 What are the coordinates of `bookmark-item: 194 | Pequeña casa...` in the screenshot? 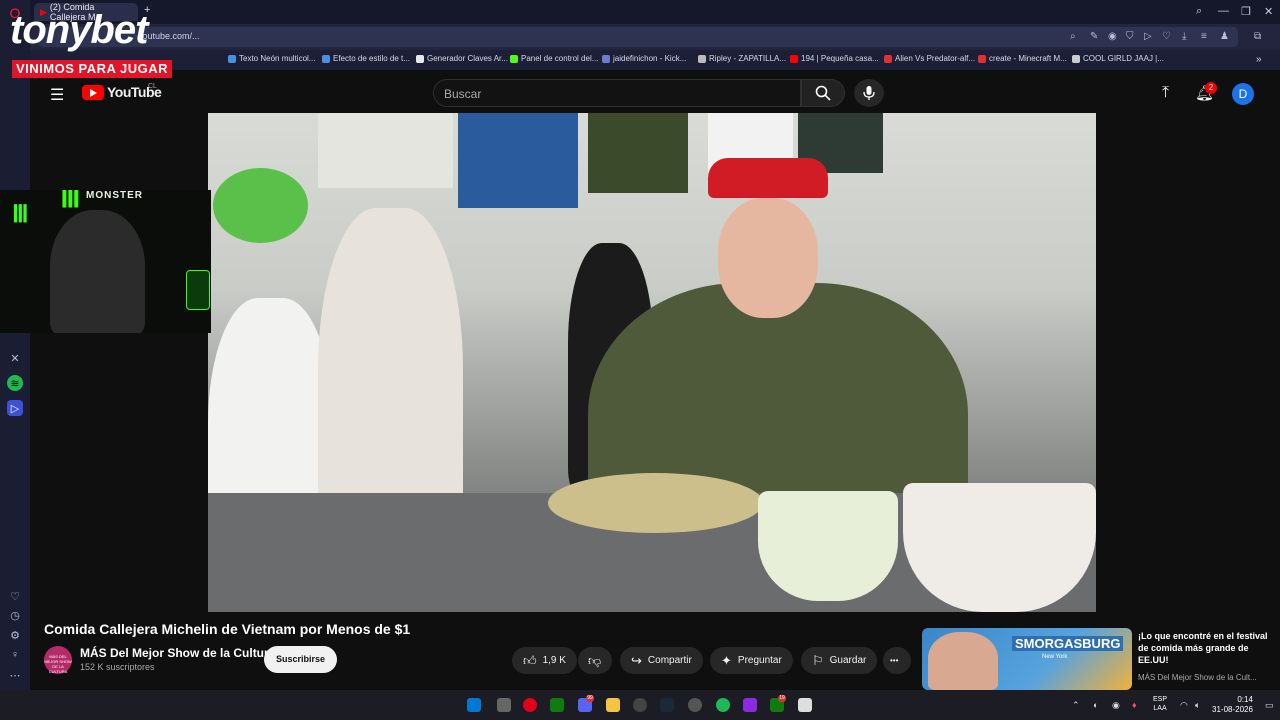 It's located at (834, 58).